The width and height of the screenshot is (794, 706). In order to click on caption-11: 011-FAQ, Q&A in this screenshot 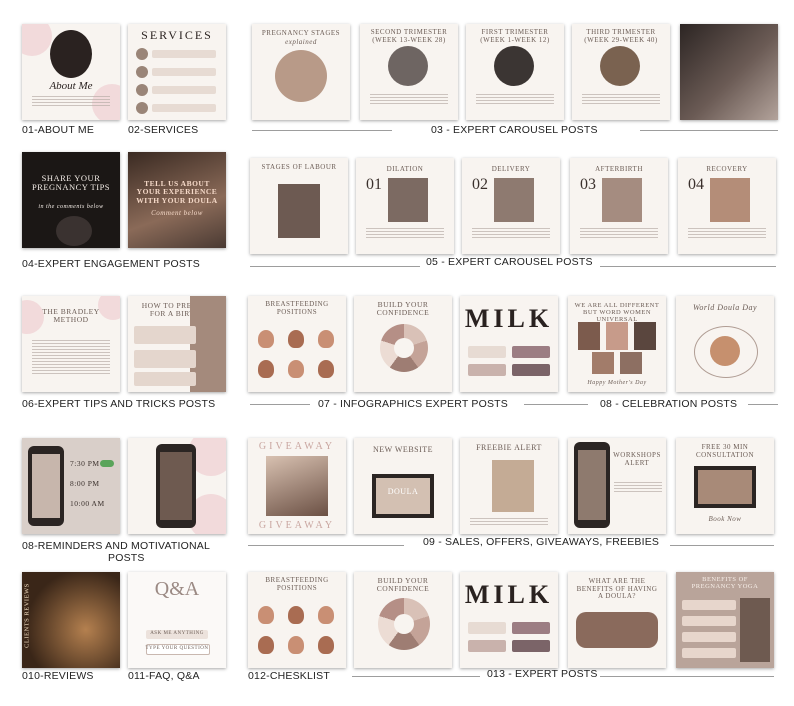, I will do `click(164, 676)`.